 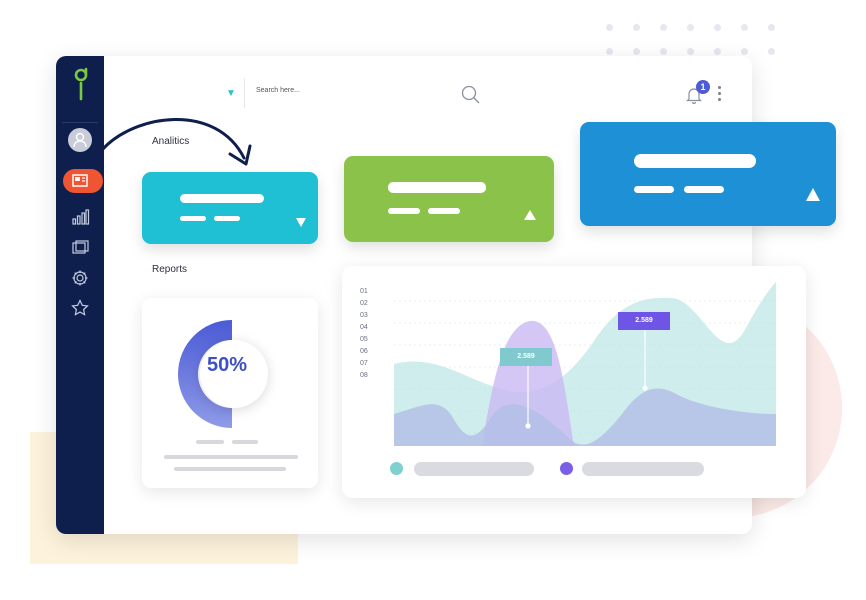 What do you see at coordinates (301, 222) in the screenshot?
I see `trend-down-icon` at bounding box center [301, 222].